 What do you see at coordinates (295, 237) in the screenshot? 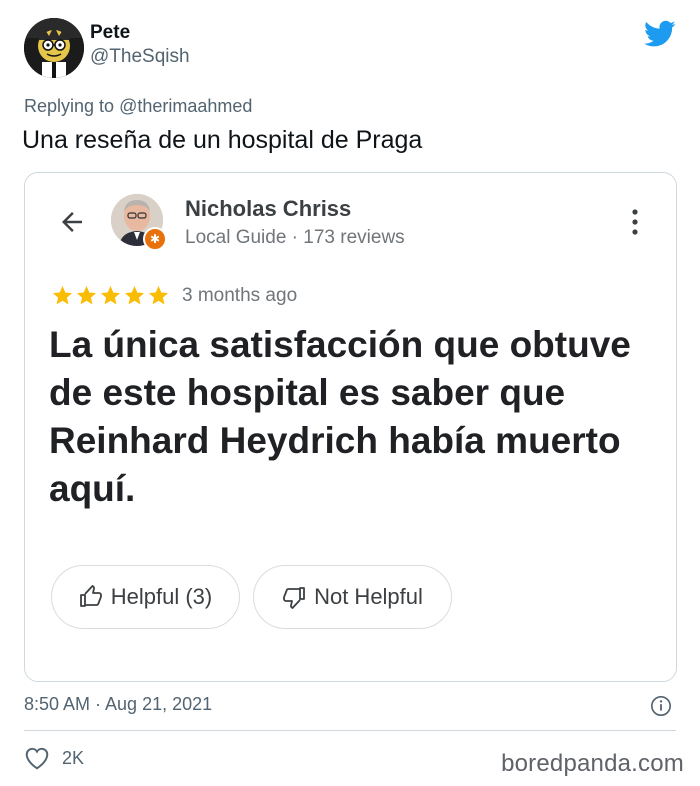
I see `reviewer-meta: Local Guide · 173 reviews` at bounding box center [295, 237].